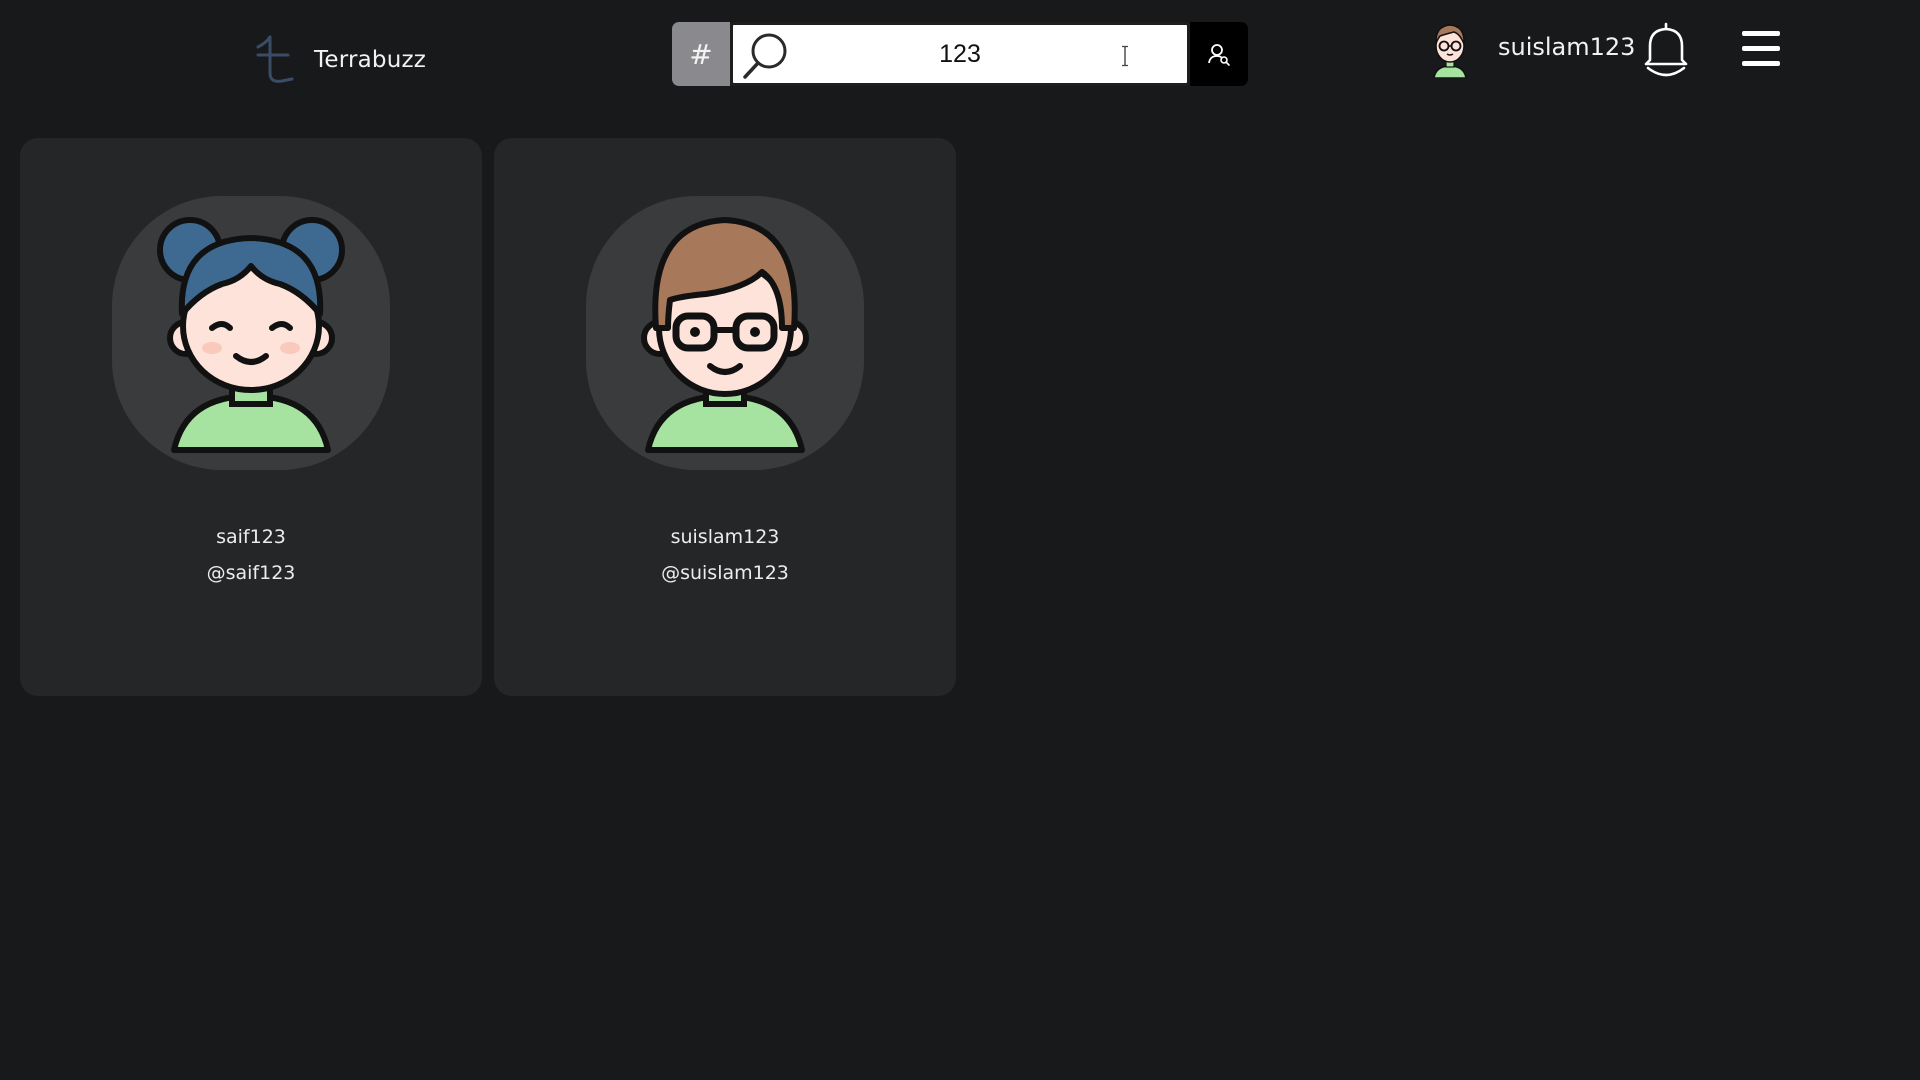 This screenshot has height=1080, width=1920. I want to click on brand-home-link: Terrabuzz, so click(339, 60).